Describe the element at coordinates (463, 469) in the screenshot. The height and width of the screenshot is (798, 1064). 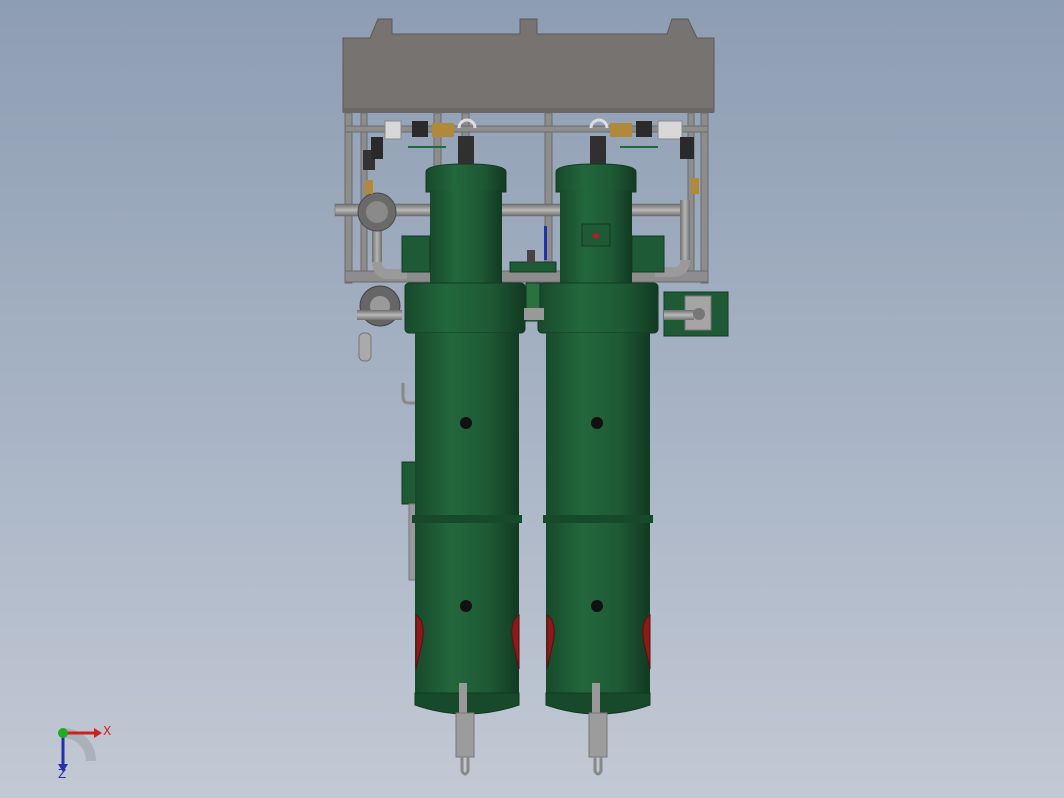
I see `left-filter-vessel` at that location.